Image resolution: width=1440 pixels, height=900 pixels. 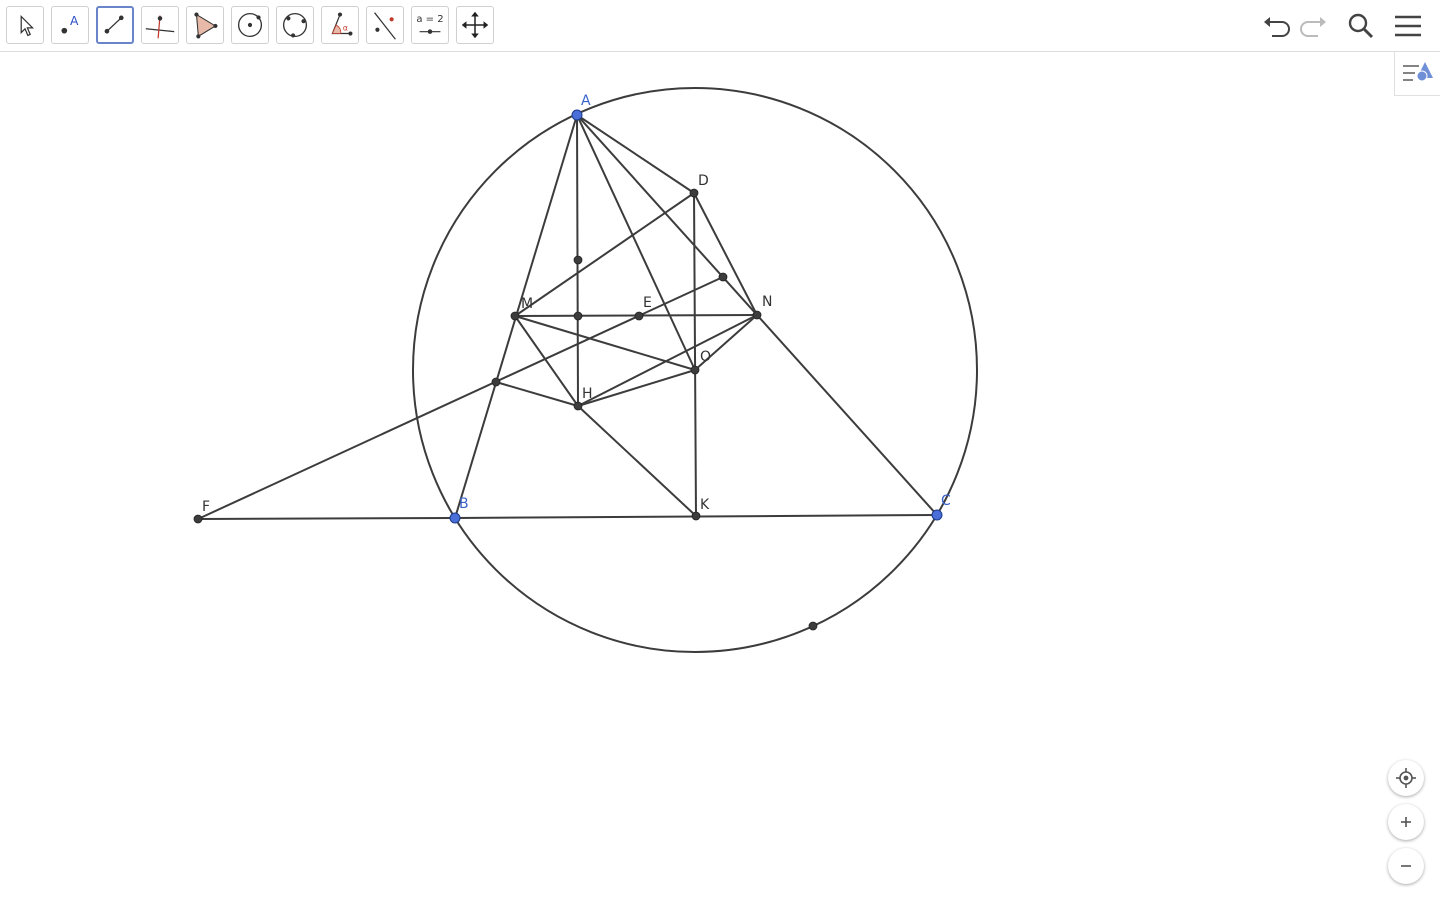 What do you see at coordinates (74, 21) in the screenshot?
I see `svg-text: A` at bounding box center [74, 21].